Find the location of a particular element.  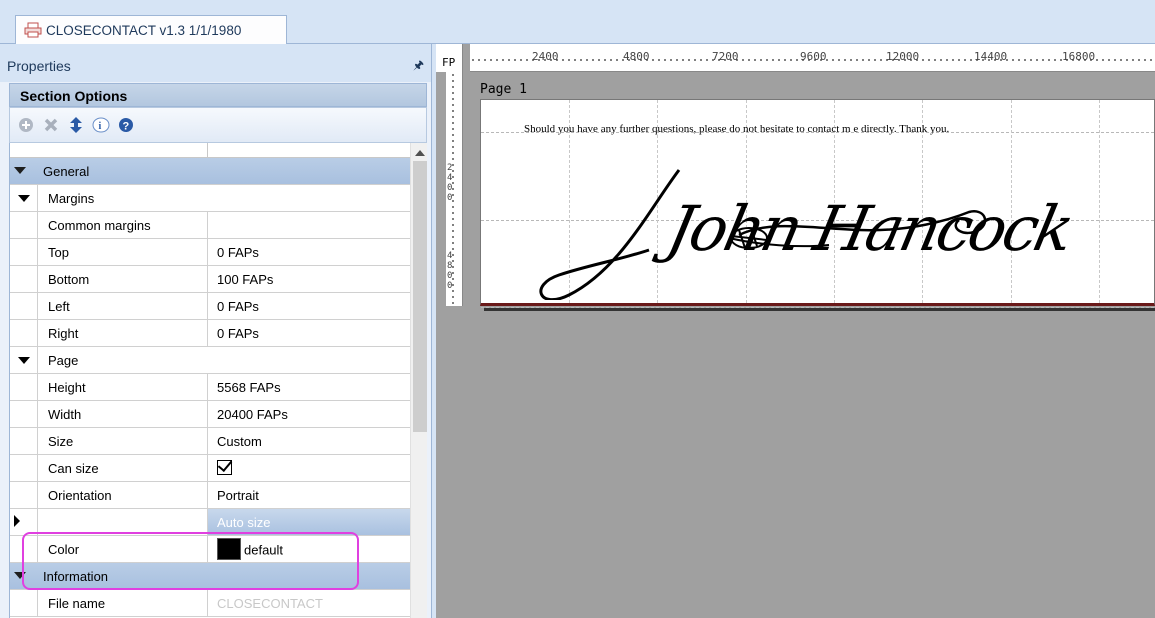

printer-icon is located at coordinates (33, 30).